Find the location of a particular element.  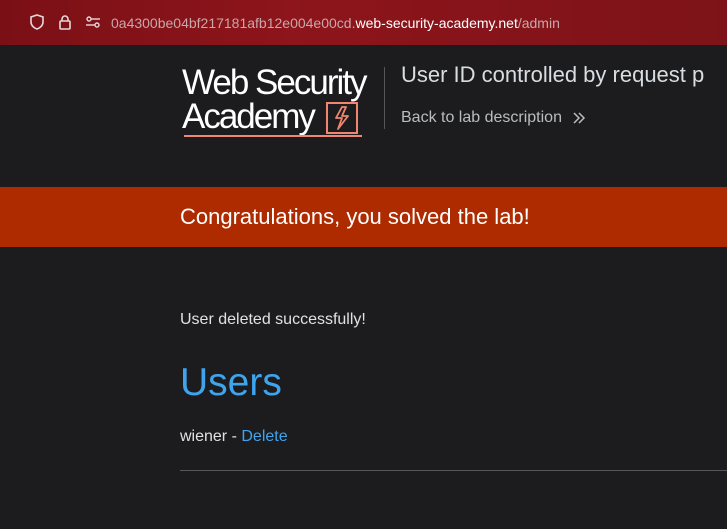

lock-icon is located at coordinates (65, 22).